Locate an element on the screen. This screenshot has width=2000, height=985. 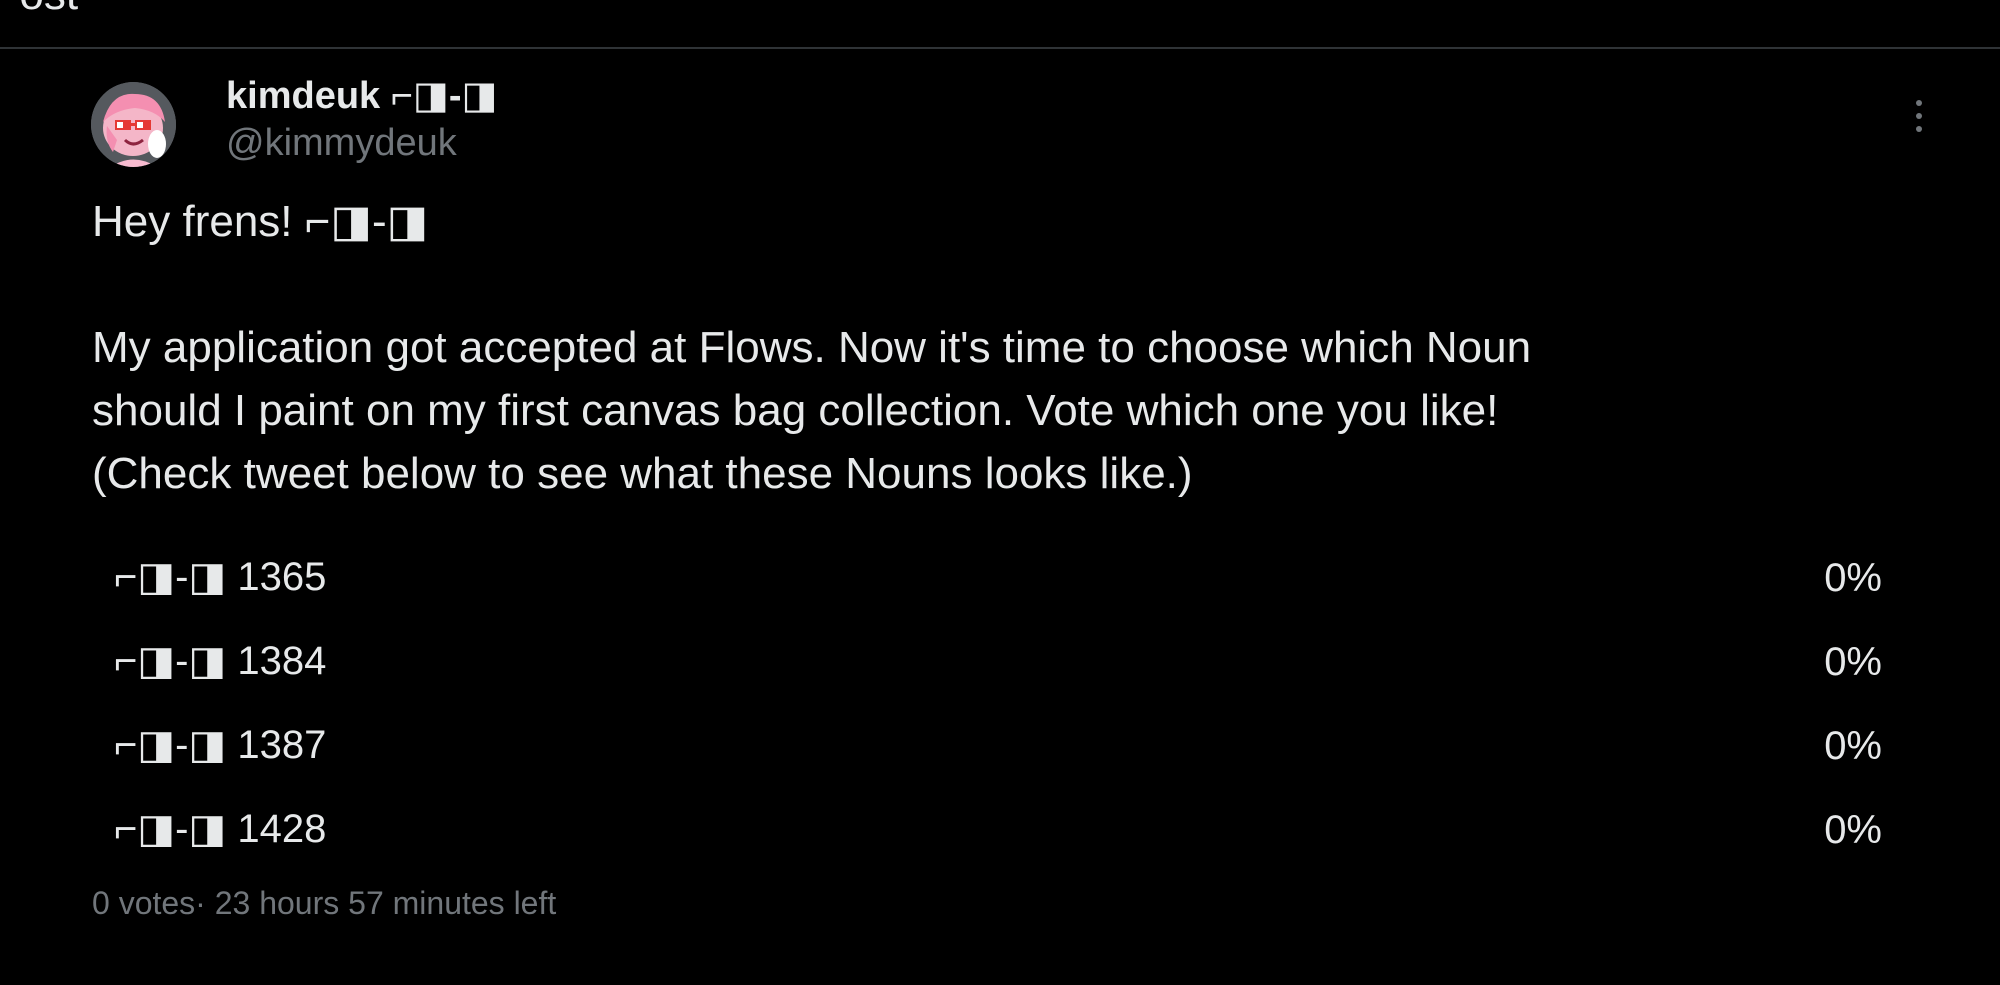
poll-option: ⌐◨-◨ 1428 0% is located at coordinates (992, 842).